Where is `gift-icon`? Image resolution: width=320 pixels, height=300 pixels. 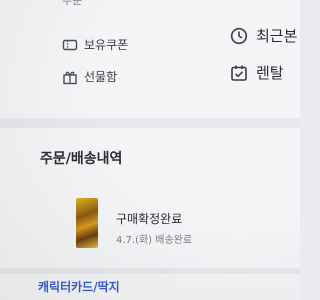 gift-icon is located at coordinates (70, 77).